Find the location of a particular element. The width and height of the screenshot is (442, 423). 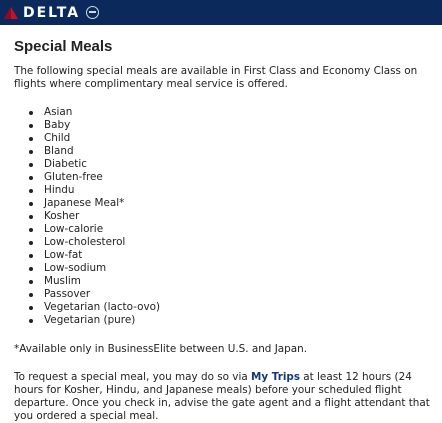

list-item: Low-fat is located at coordinates (233, 255).